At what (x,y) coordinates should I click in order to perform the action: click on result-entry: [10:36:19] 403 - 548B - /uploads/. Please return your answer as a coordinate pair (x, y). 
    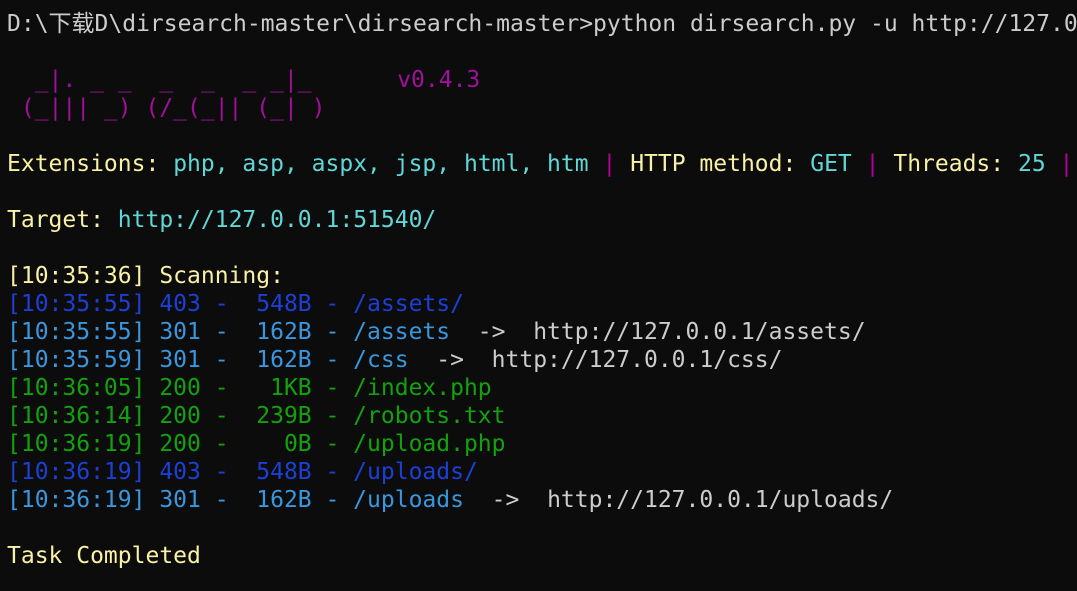
    Looking at the image, I should click on (242, 472).